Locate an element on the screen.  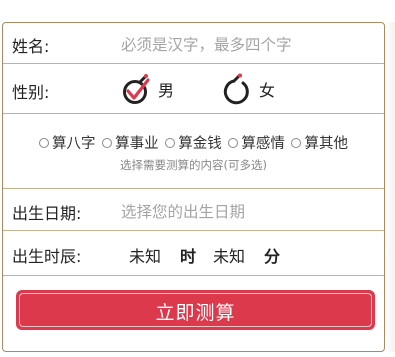
options-list: 算八字 算事业 算金钱 算感情 算其他 is located at coordinates (193, 142).